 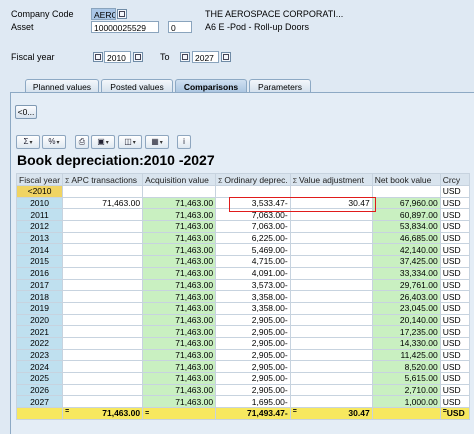 What do you see at coordinates (253, 296) in the screenshot?
I see `cell-ord: 3,358.00-` at bounding box center [253, 296].